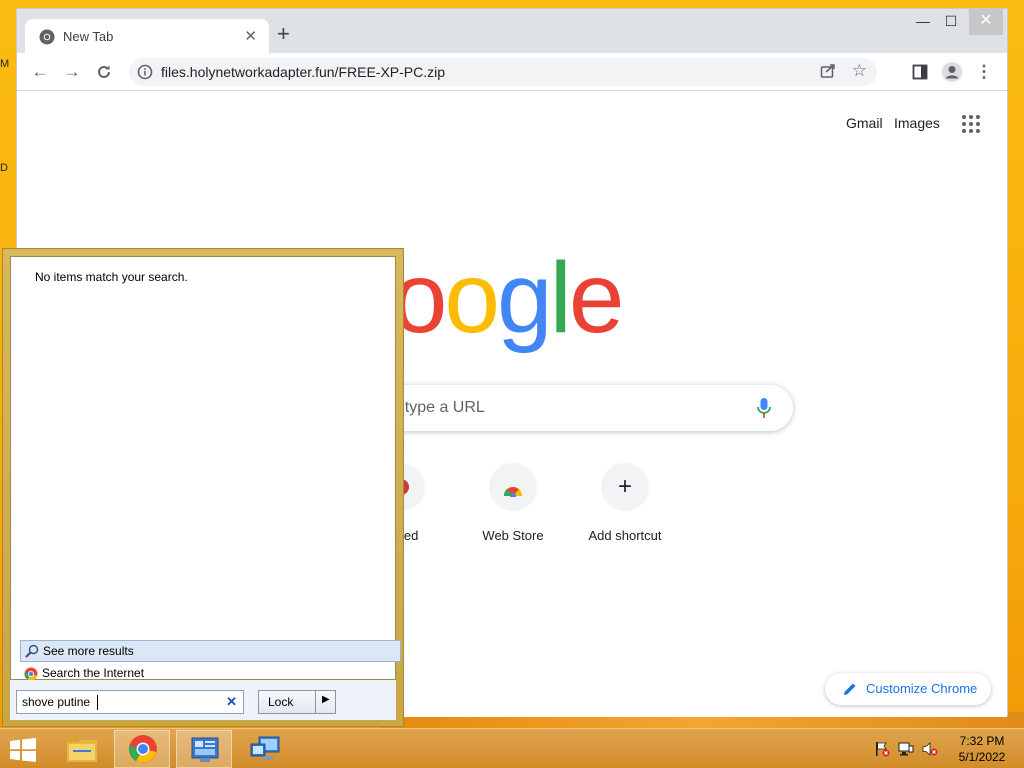  I want to click on start-search-value: shove putine, so click(56, 702).